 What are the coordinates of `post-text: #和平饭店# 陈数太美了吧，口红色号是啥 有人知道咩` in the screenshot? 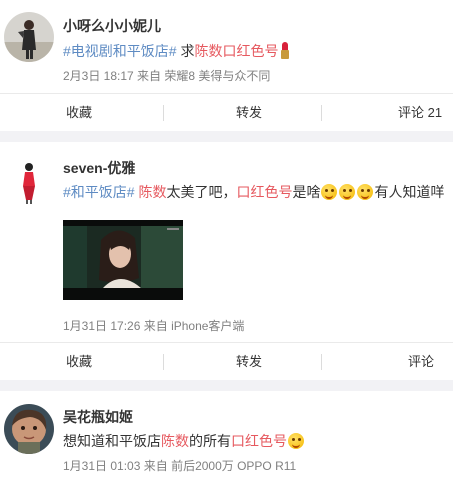 It's located at (253, 192).